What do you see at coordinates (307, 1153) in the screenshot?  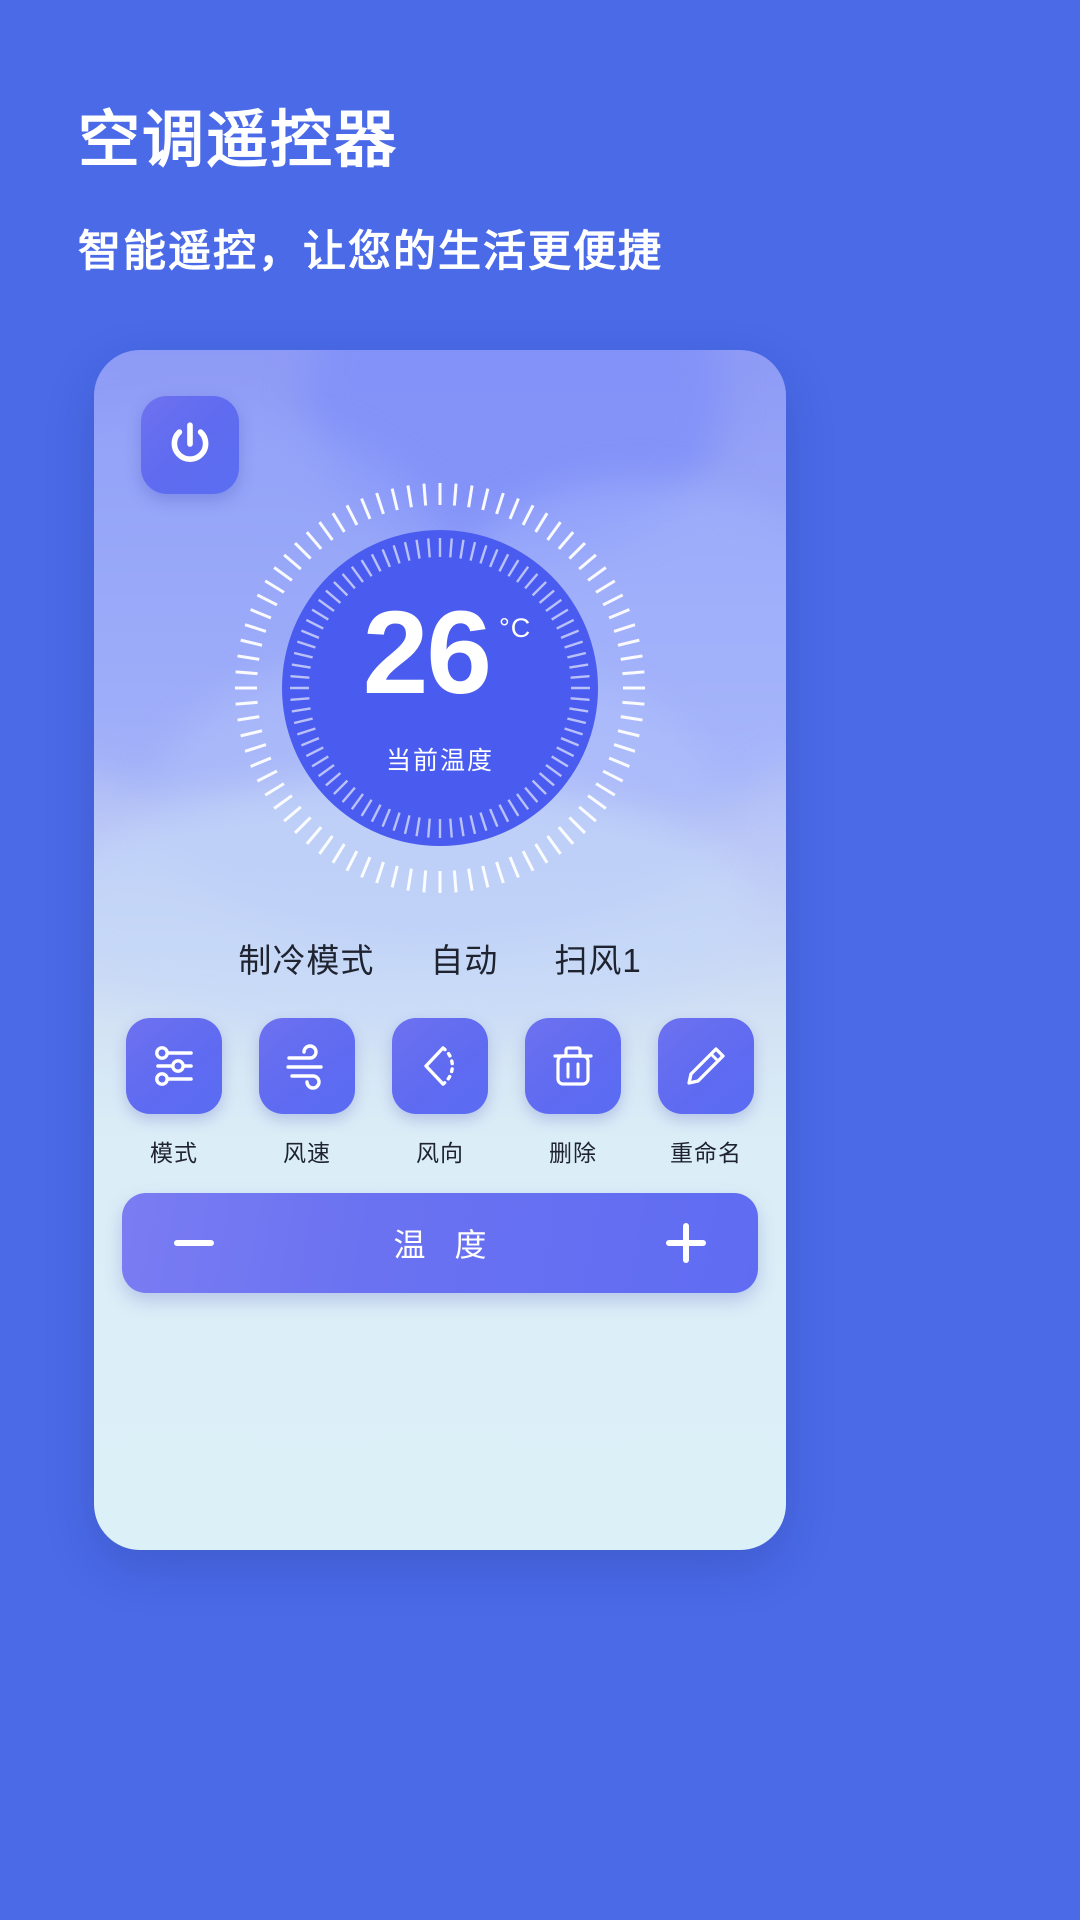 I see `action-fan-speed-label: 风速` at bounding box center [307, 1153].